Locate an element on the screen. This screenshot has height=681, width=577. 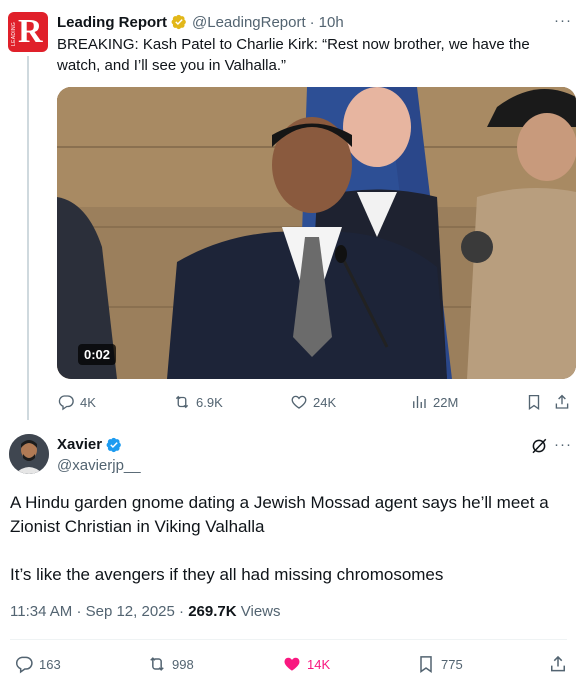
parent-tweet-actions: 4K 6.9K 24K 22M is located at coordinates (316, 403).